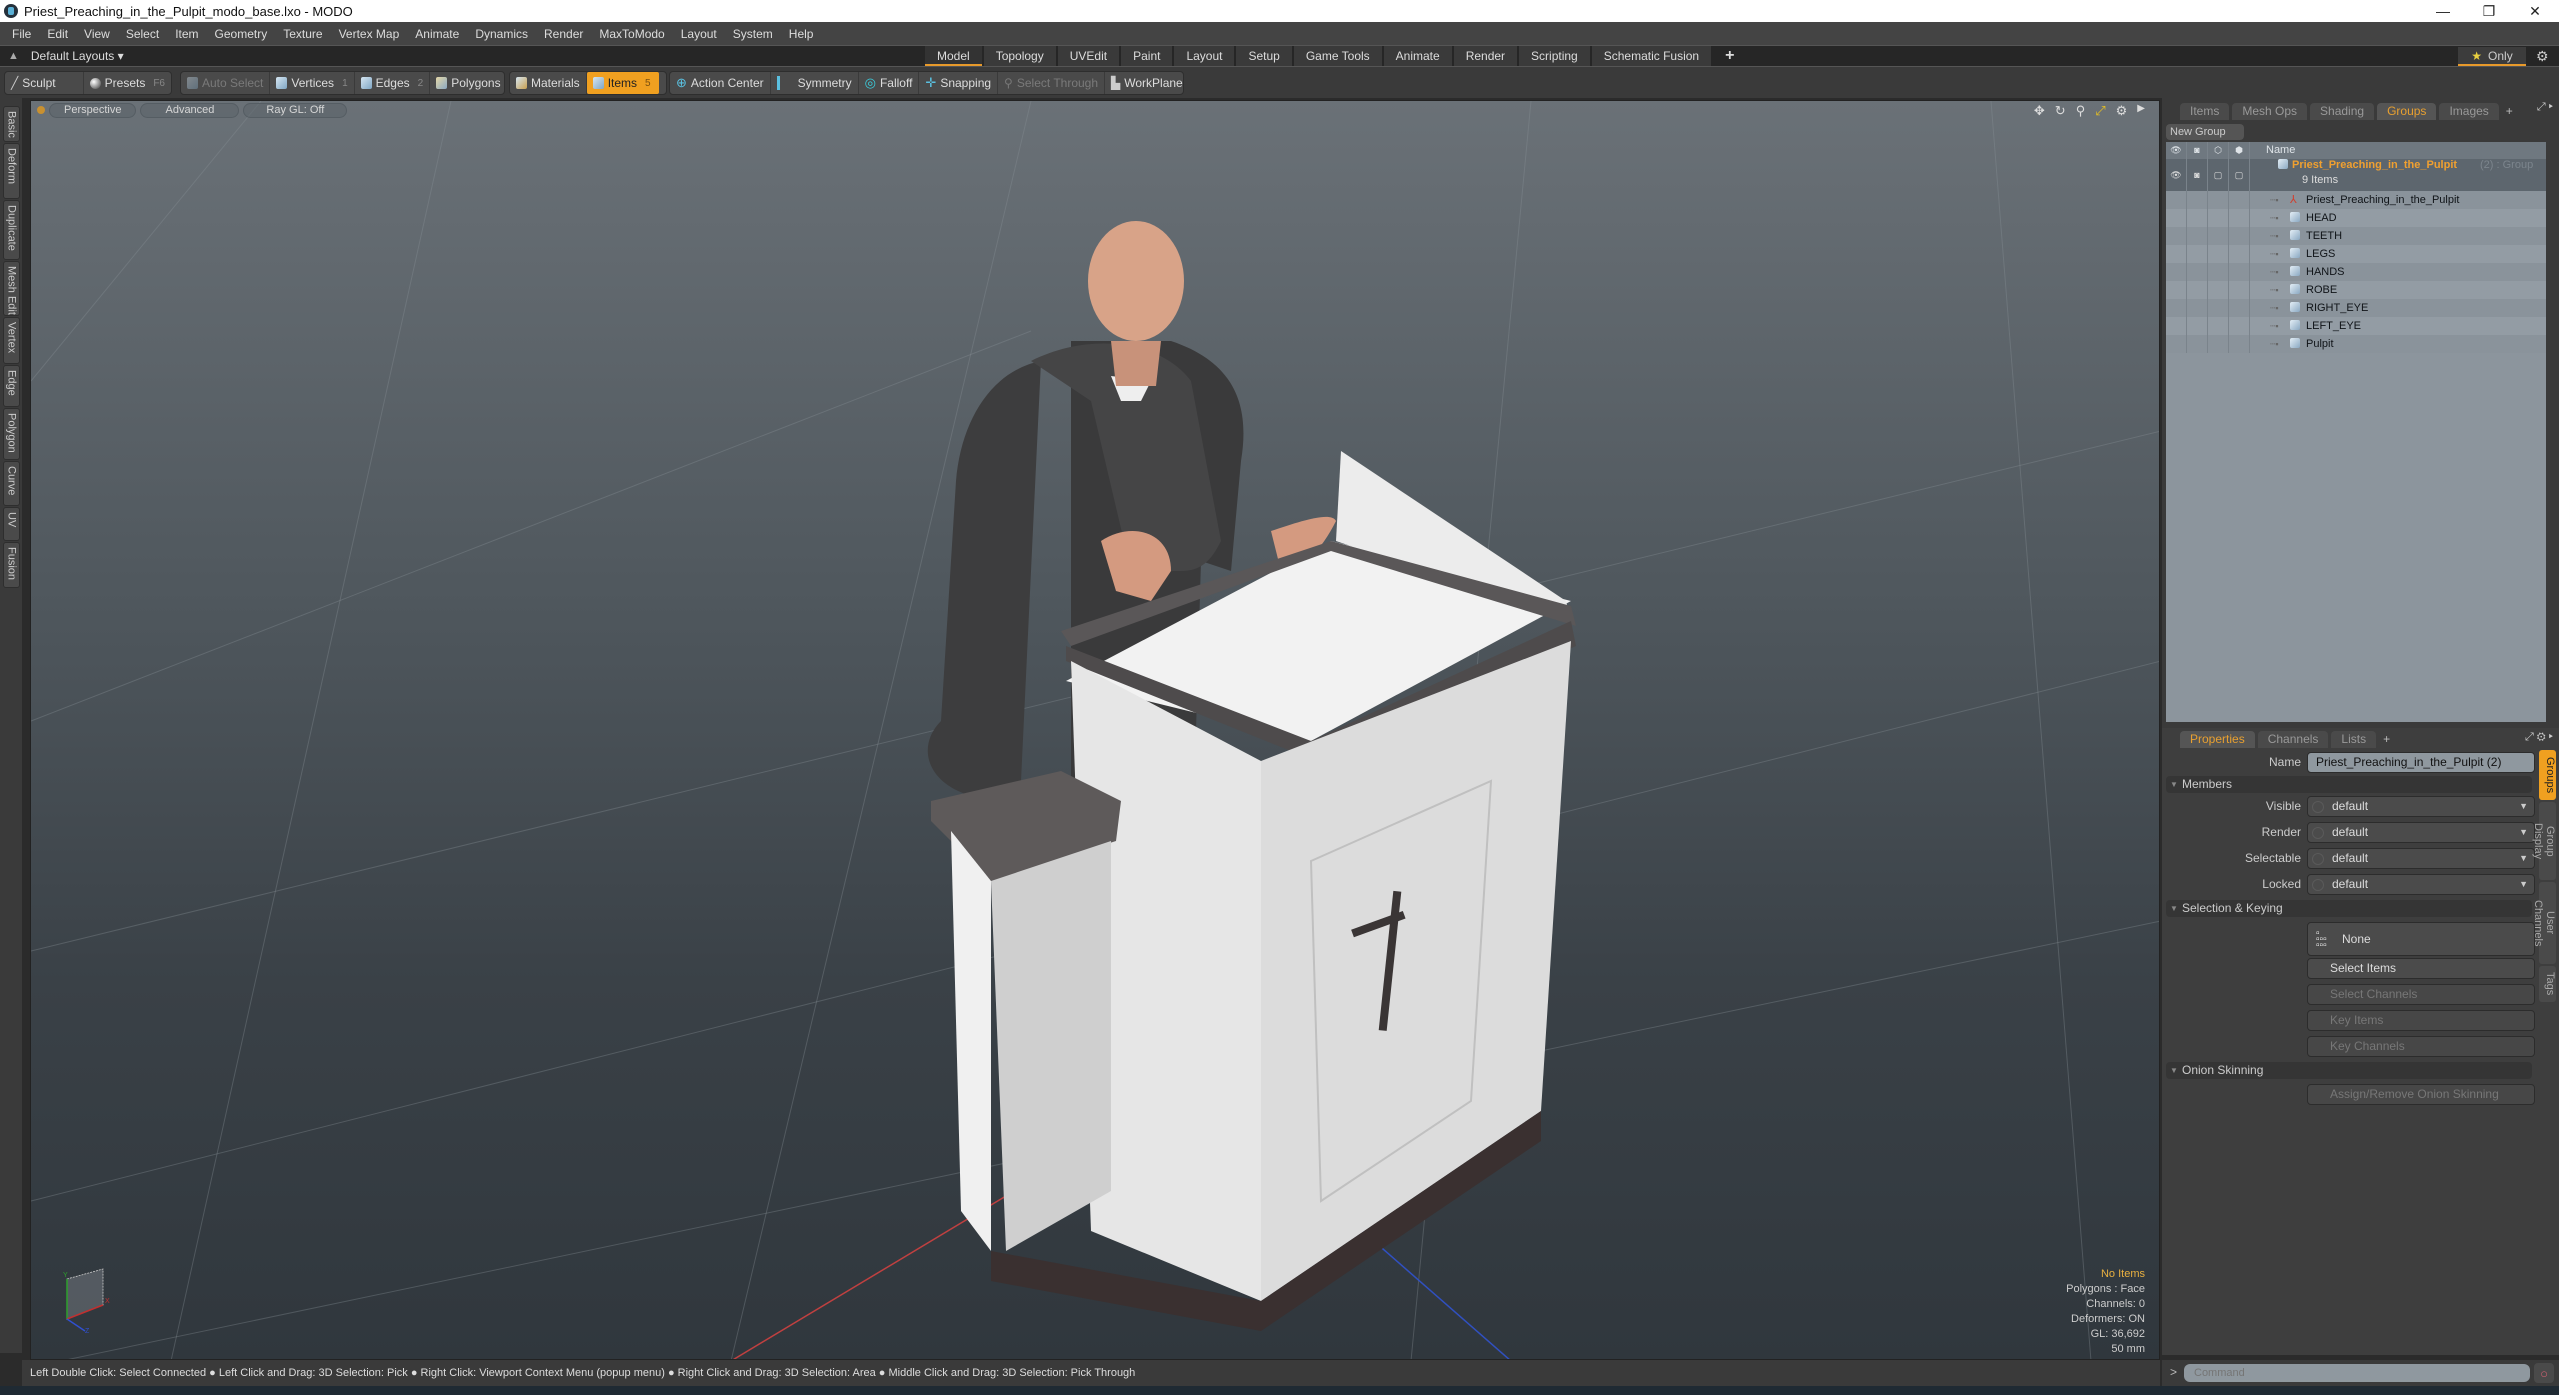  Describe the element at coordinates (889, 83) in the screenshot. I see `falloff-button: ◎ Falloff` at that location.